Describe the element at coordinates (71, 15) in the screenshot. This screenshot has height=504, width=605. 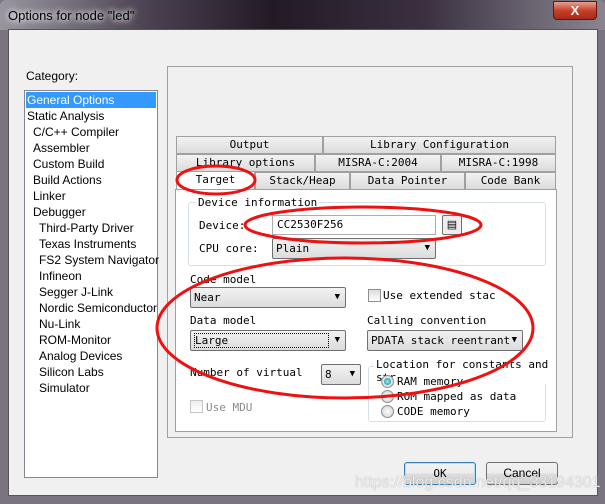
I see `window-title: Options for node "led"` at that location.